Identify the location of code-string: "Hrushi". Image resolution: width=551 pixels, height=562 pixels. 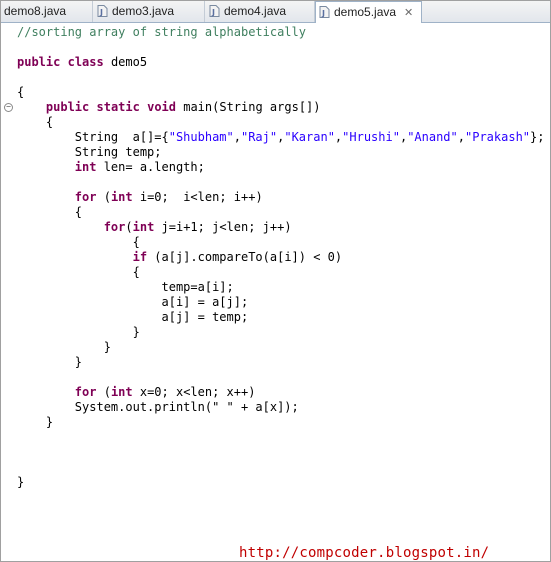
(371, 137).